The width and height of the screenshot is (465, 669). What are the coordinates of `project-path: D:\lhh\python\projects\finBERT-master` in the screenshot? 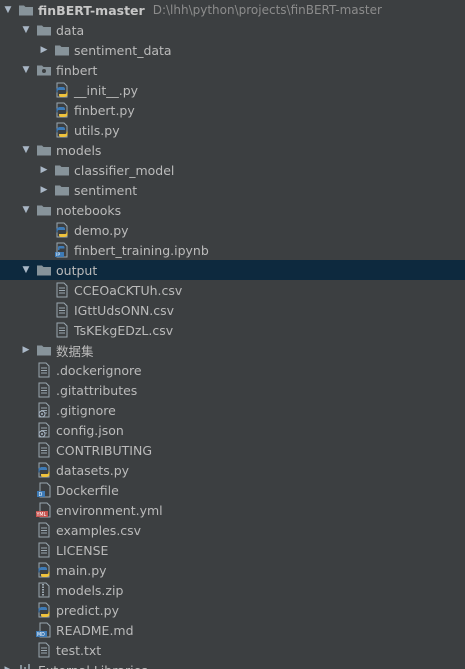 It's located at (267, 10).